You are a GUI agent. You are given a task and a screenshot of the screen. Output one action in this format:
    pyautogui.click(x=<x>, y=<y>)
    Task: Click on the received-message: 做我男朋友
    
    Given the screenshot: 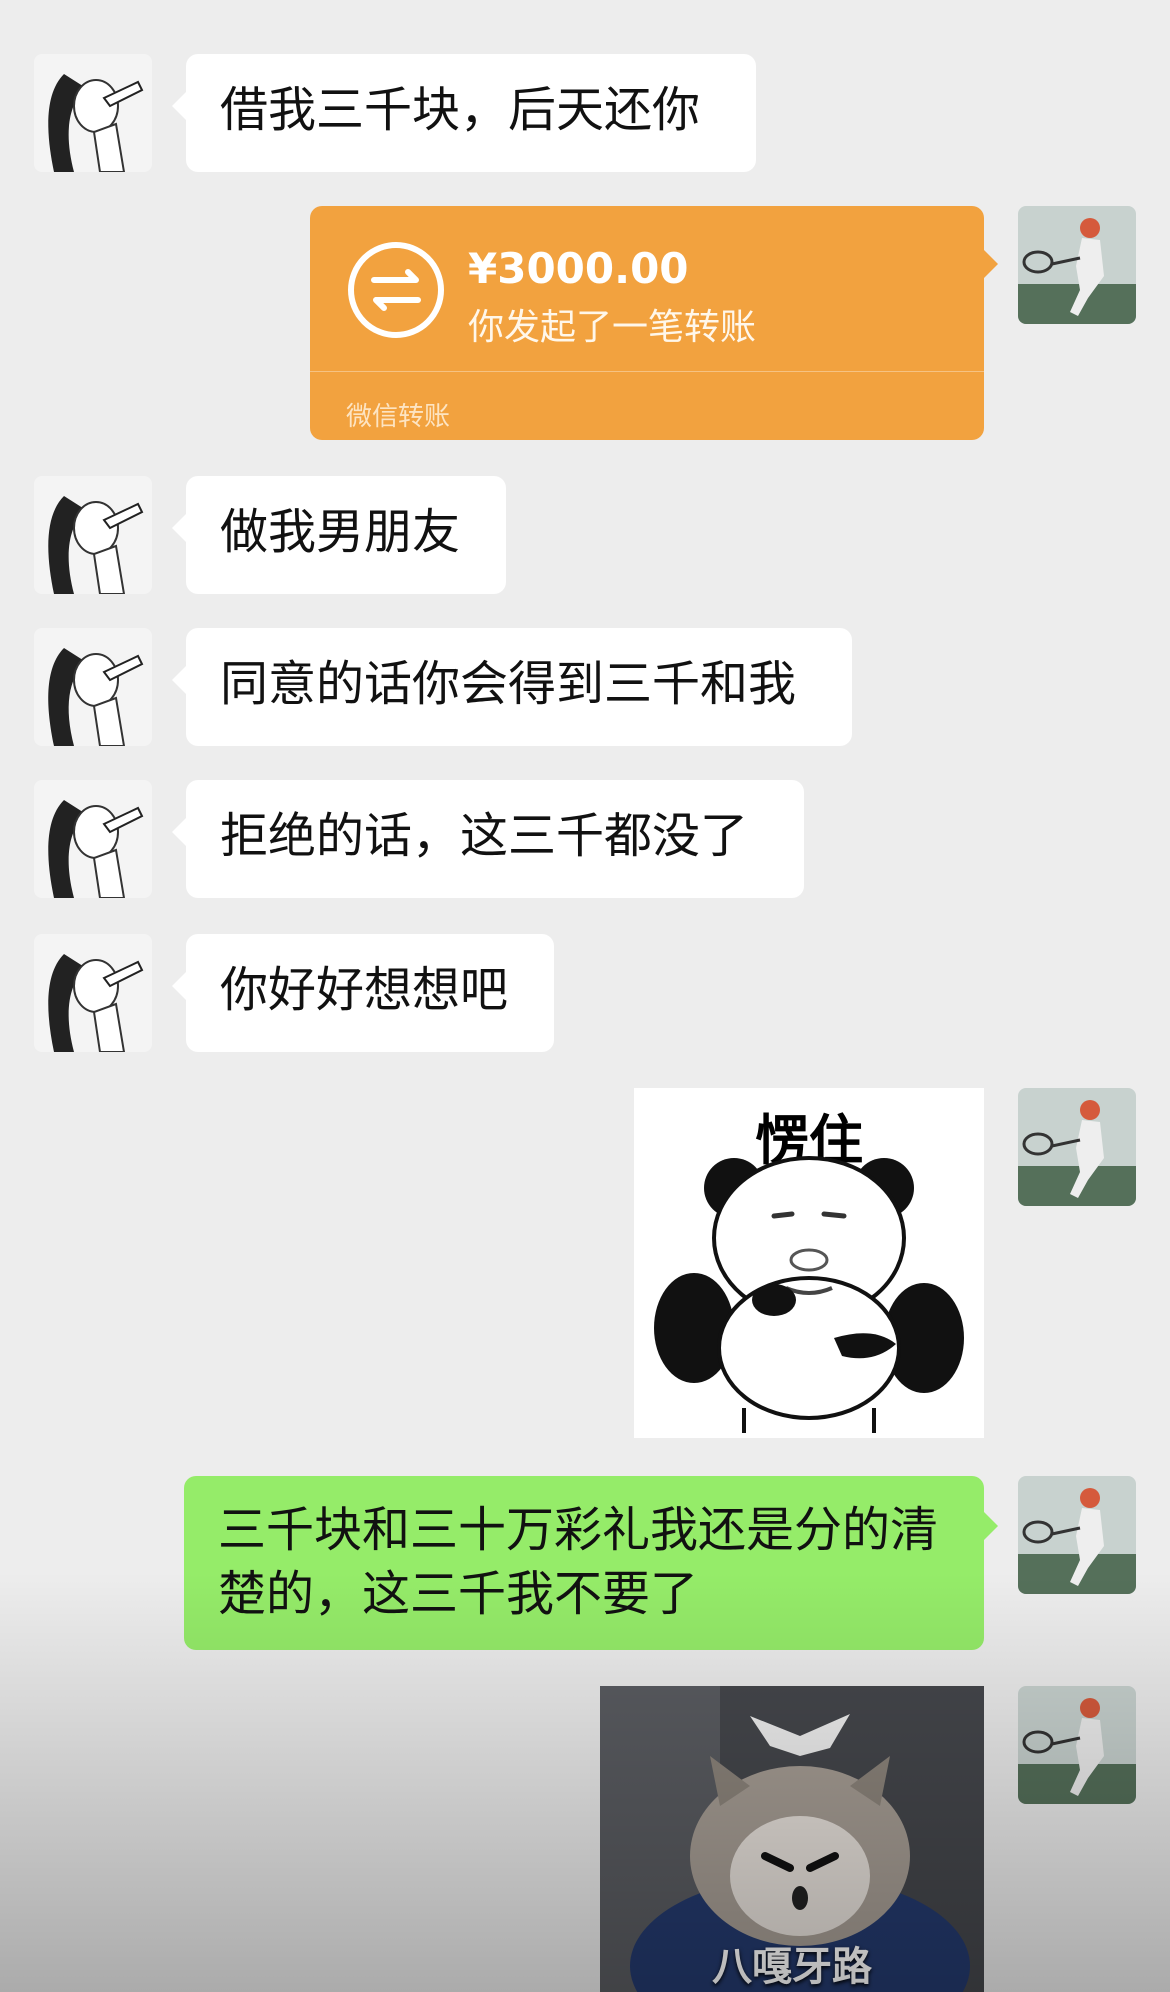 What is the action you would take?
    pyautogui.click(x=339, y=535)
    